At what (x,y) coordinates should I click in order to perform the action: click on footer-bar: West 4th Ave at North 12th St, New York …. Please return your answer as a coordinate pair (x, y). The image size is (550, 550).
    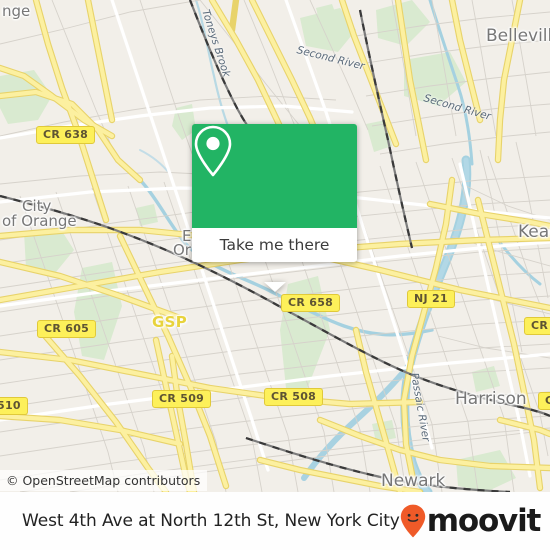
    Looking at the image, I should click on (275, 521).